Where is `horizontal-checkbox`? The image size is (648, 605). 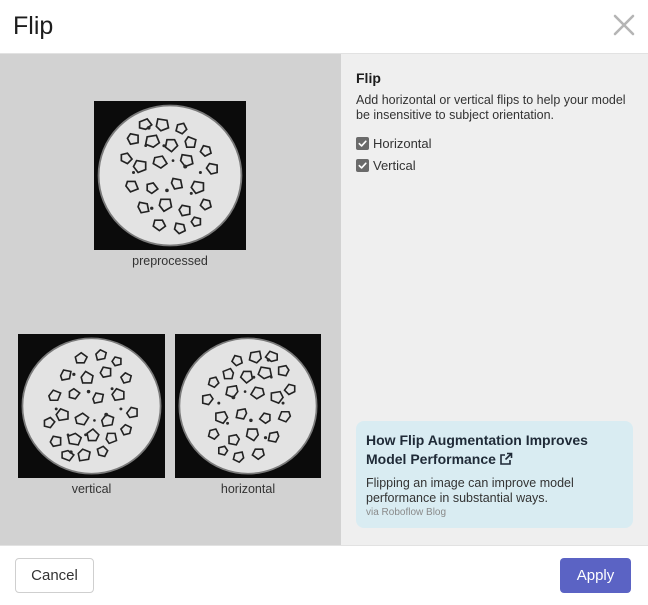 horizontal-checkbox is located at coordinates (362, 143).